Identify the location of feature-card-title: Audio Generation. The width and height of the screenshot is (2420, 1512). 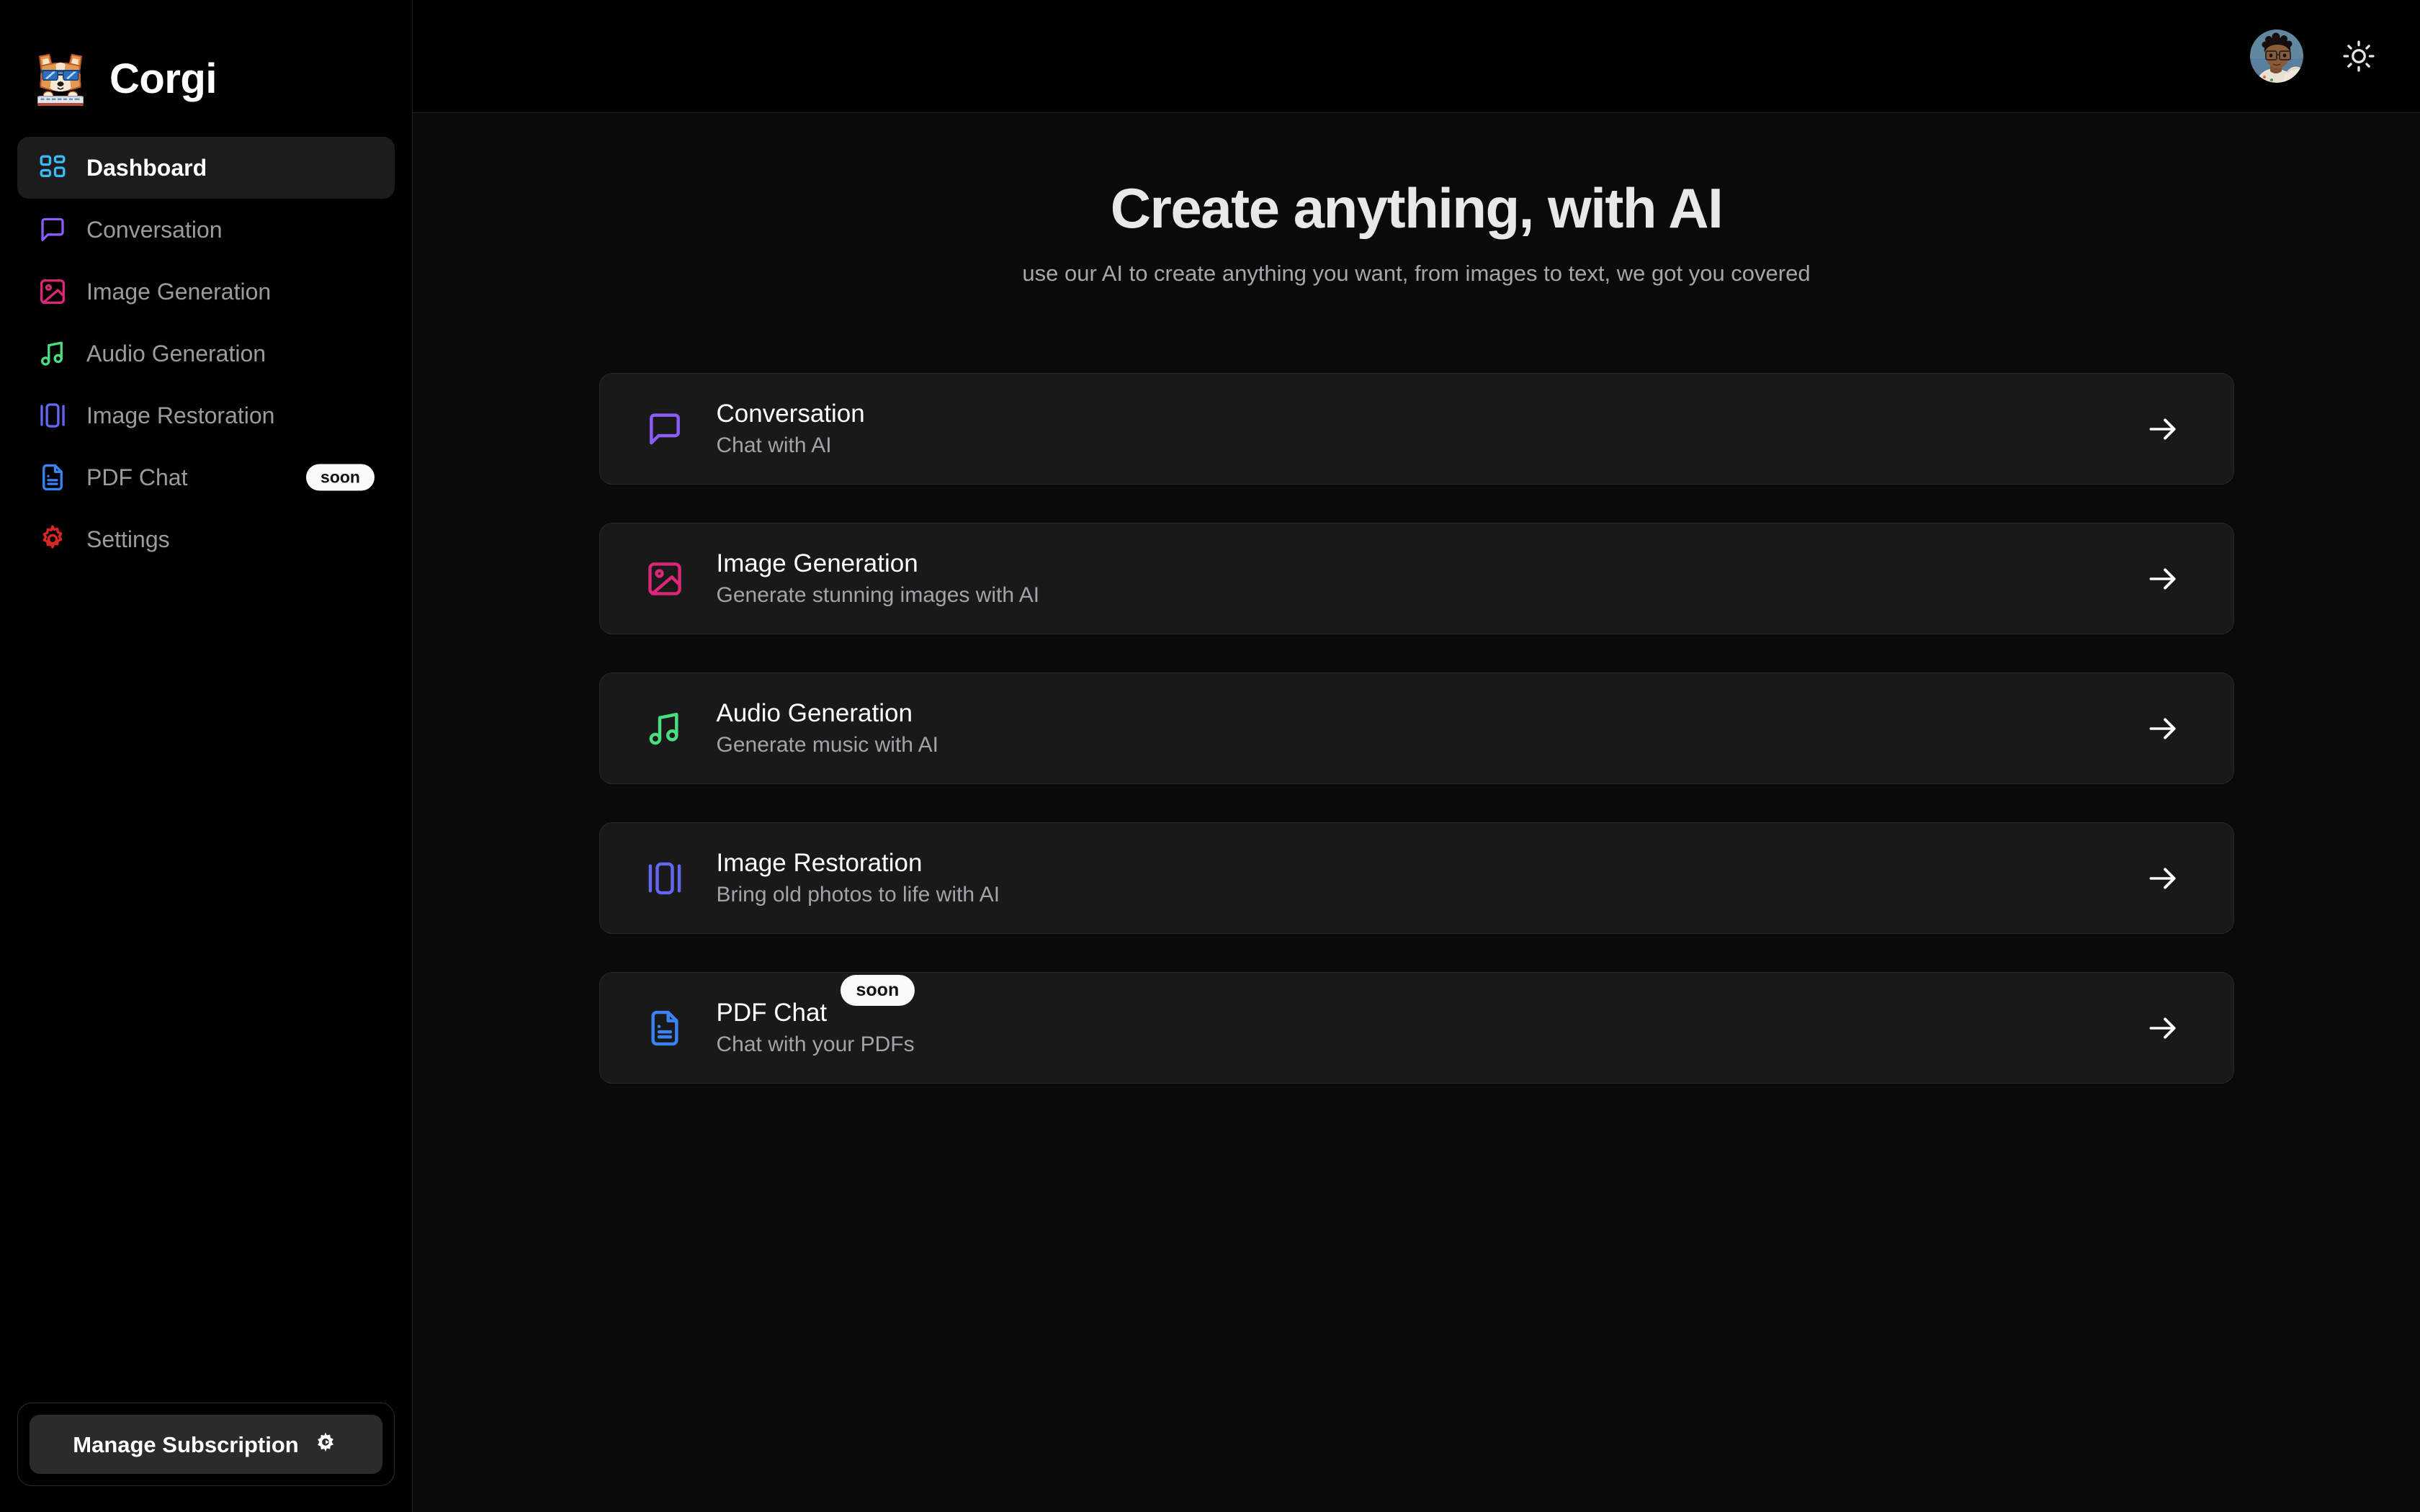
(815, 713).